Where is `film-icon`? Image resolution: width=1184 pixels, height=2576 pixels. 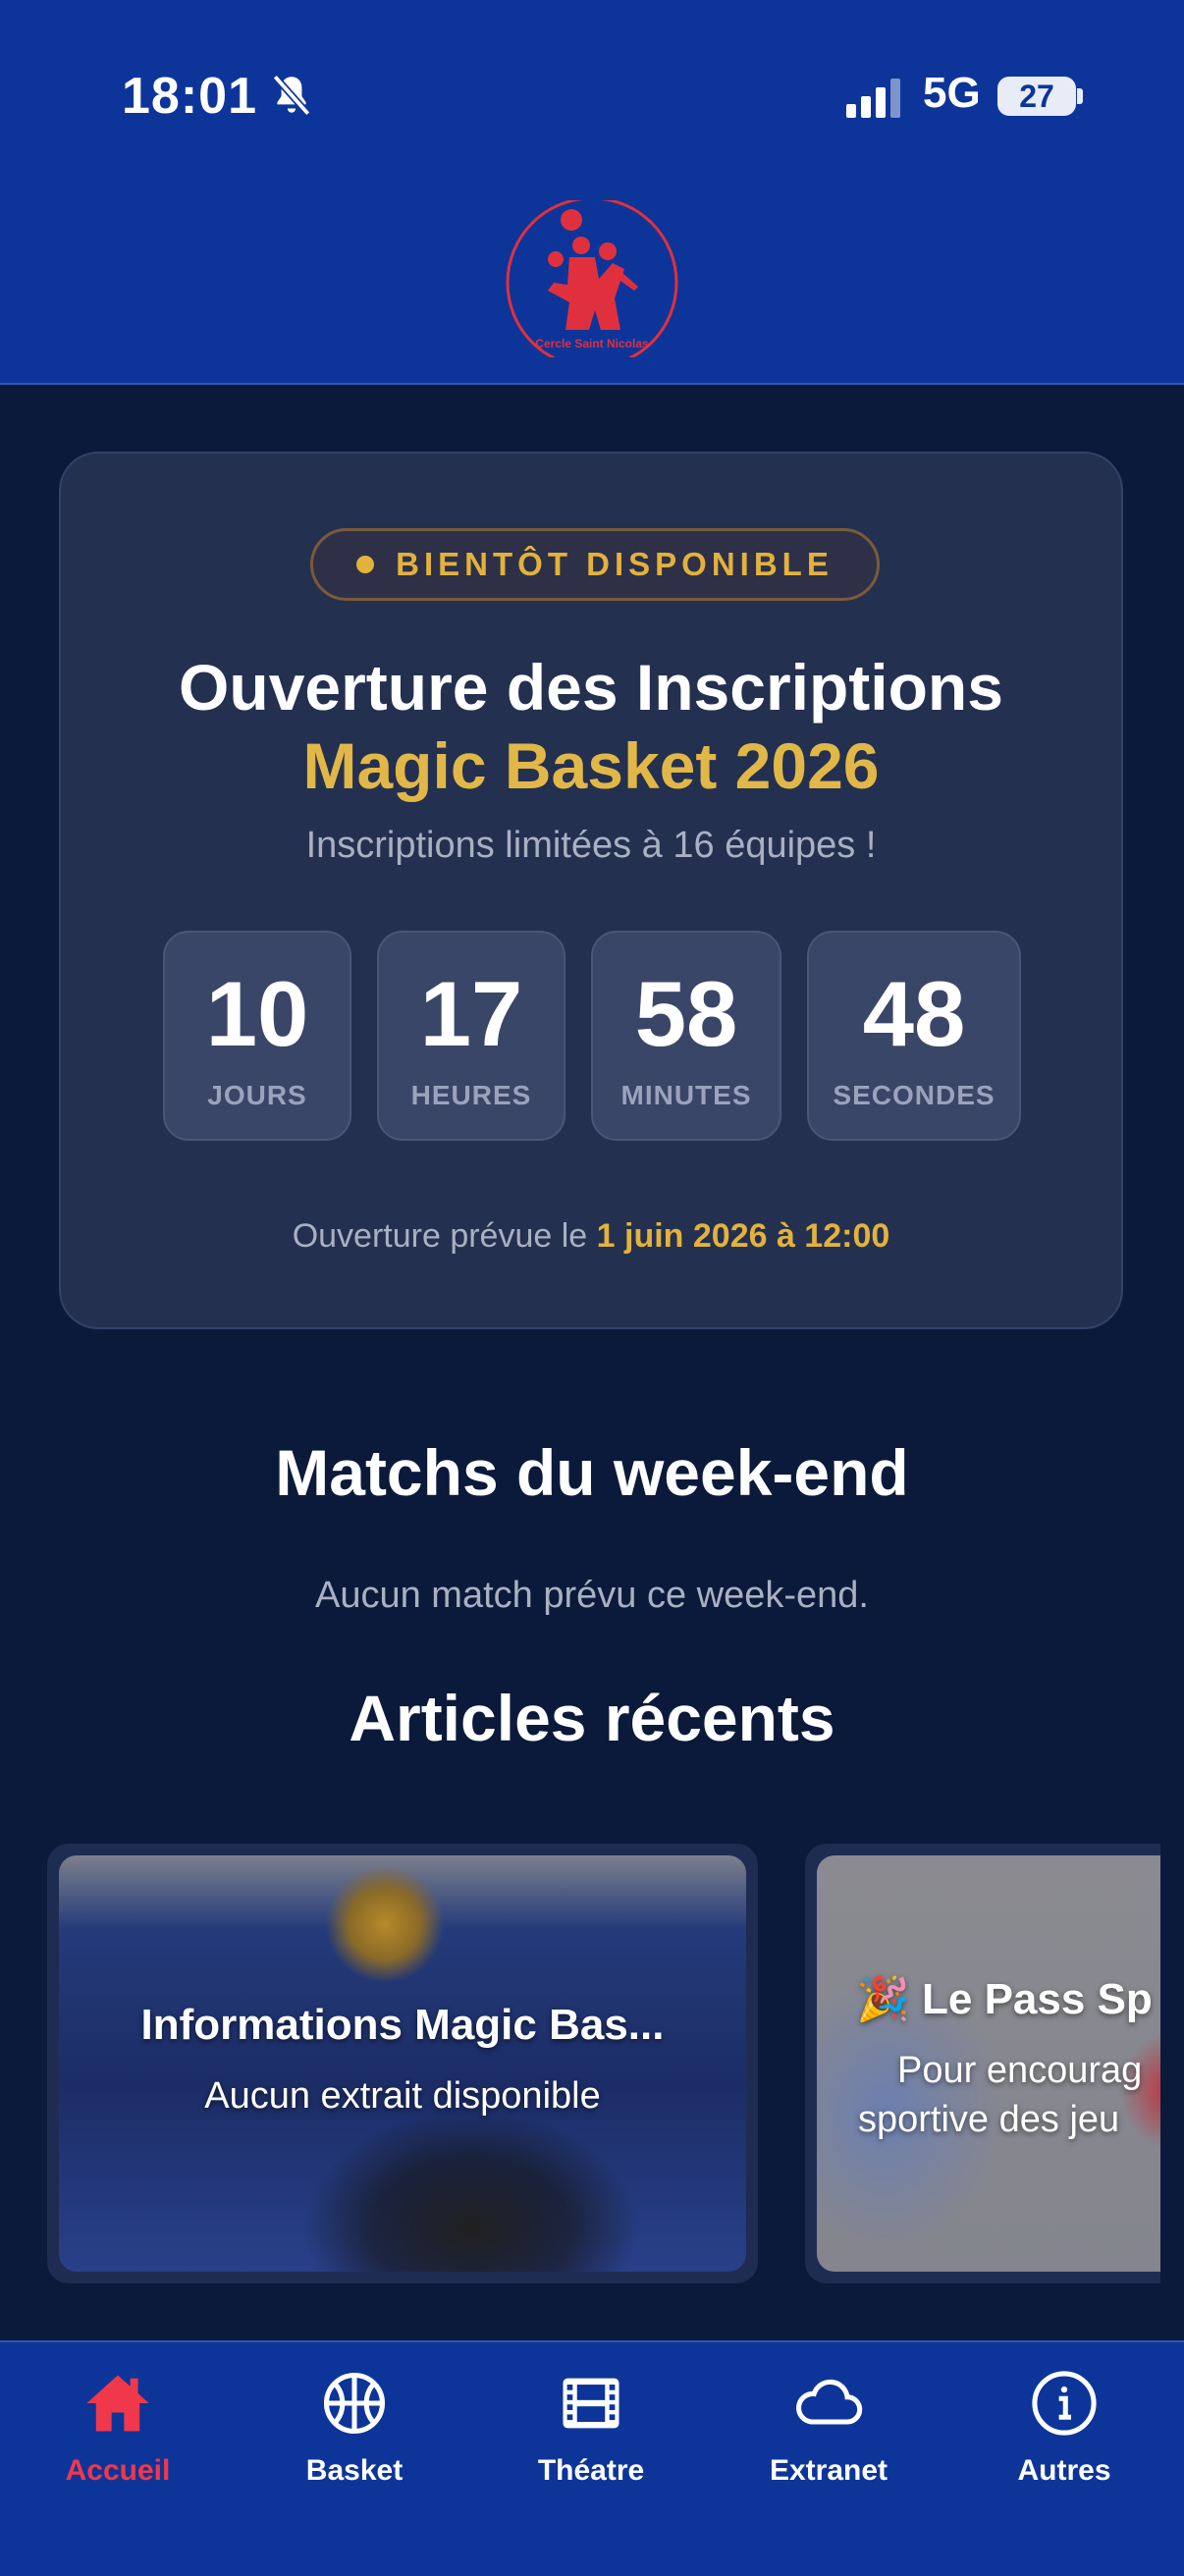 film-icon is located at coordinates (591, 2403).